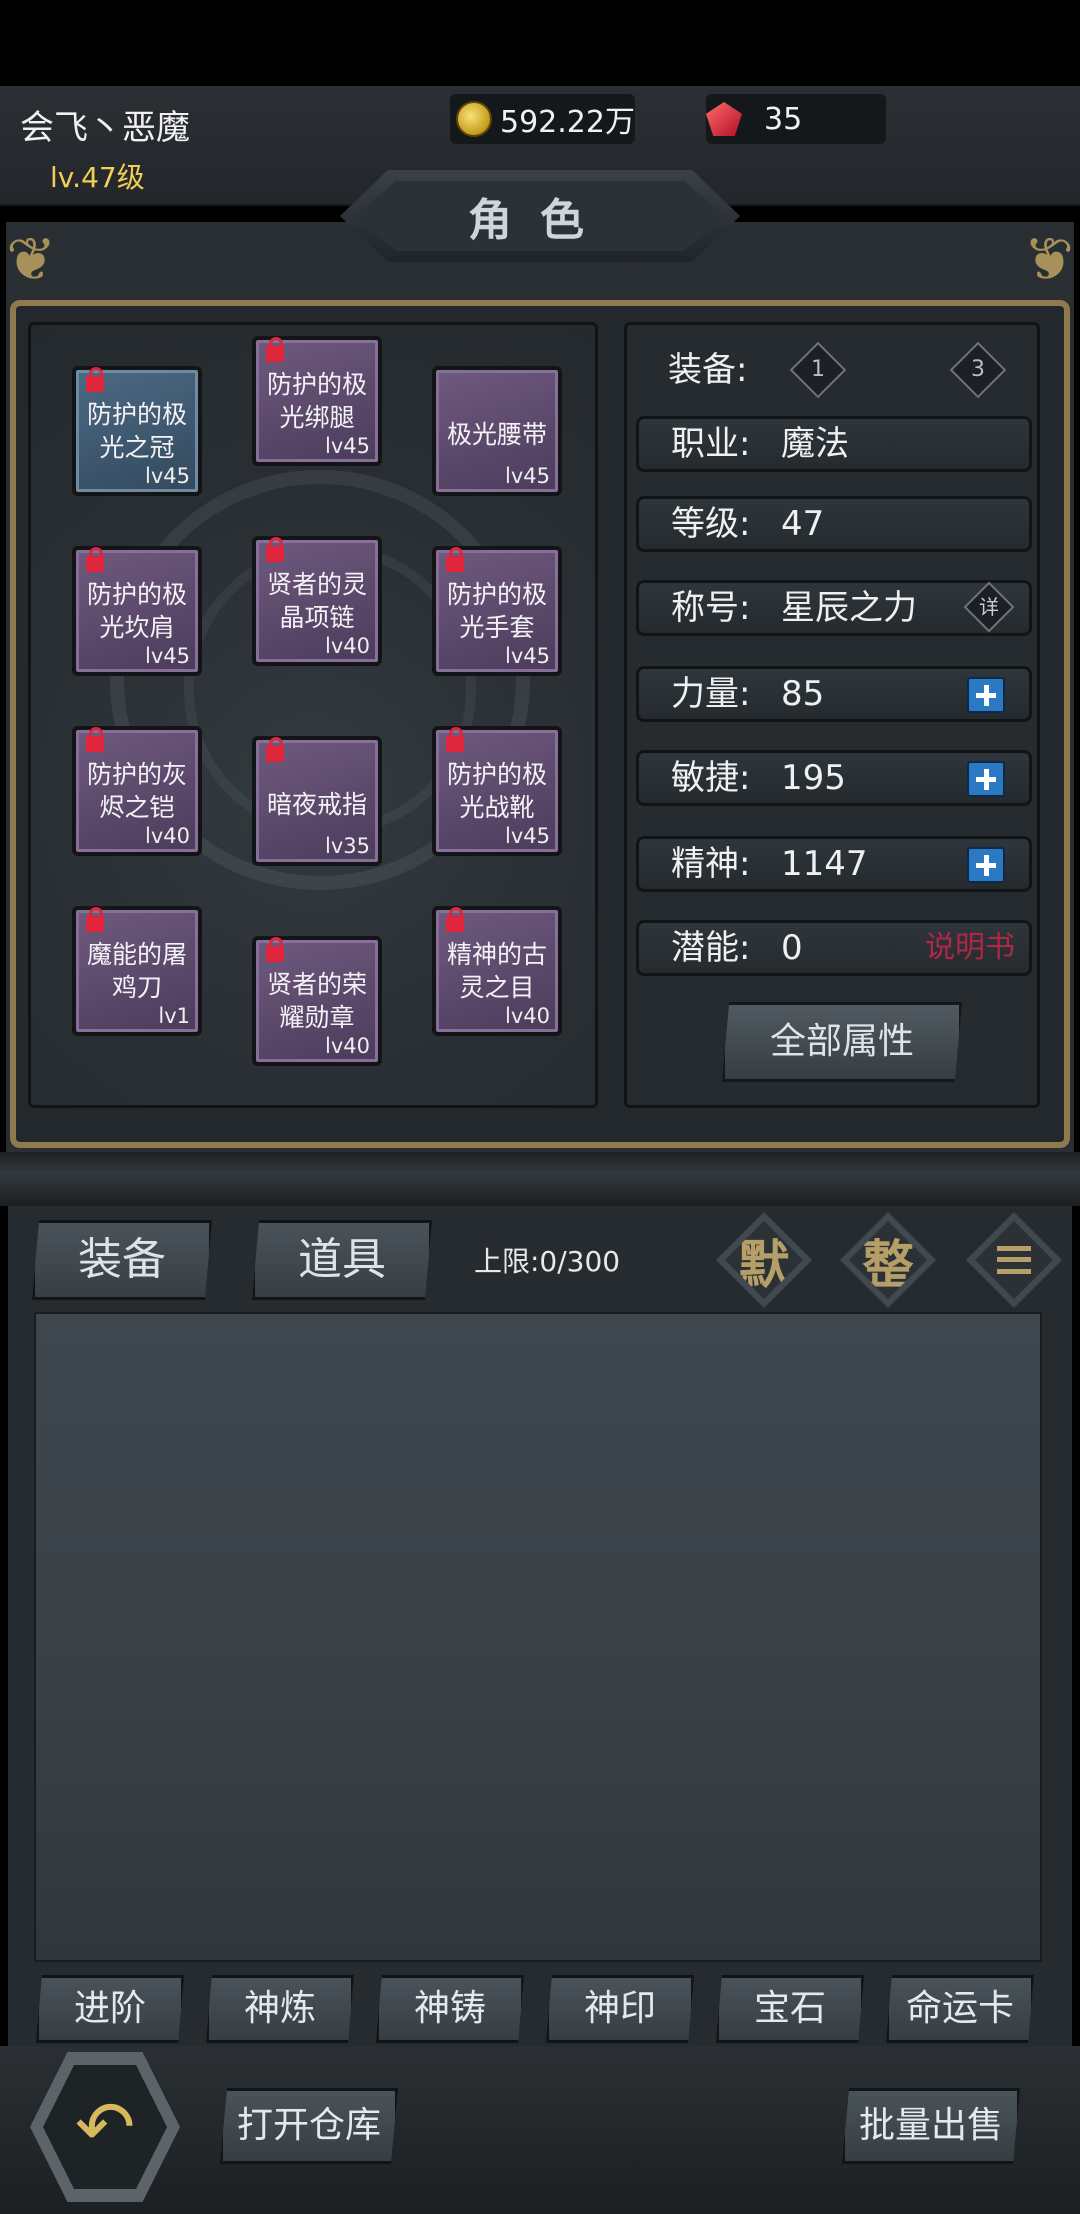 Image resolution: width=1080 pixels, height=2214 pixels. I want to click on gem-amount: 35, so click(783, 119).